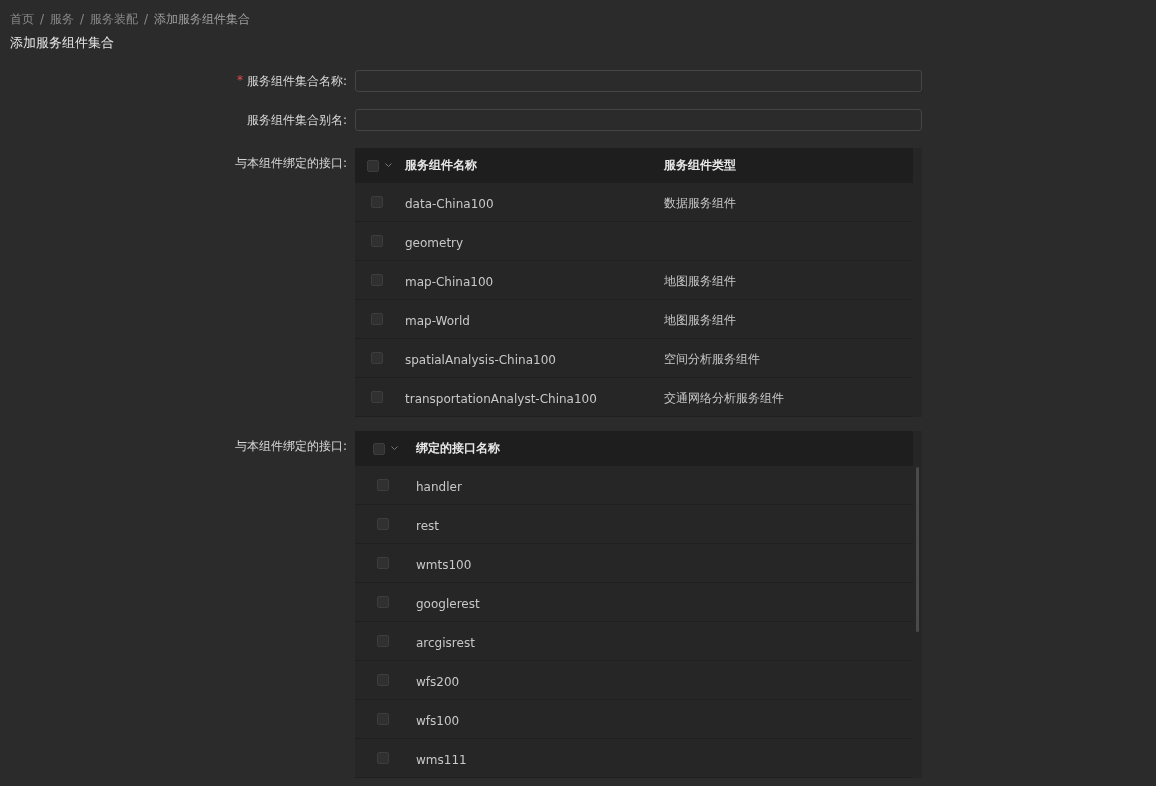  Describe the element at coordinates (501, 398) in the screenshot. I see `table-cell: transportationAnalyst-China100` at that location.